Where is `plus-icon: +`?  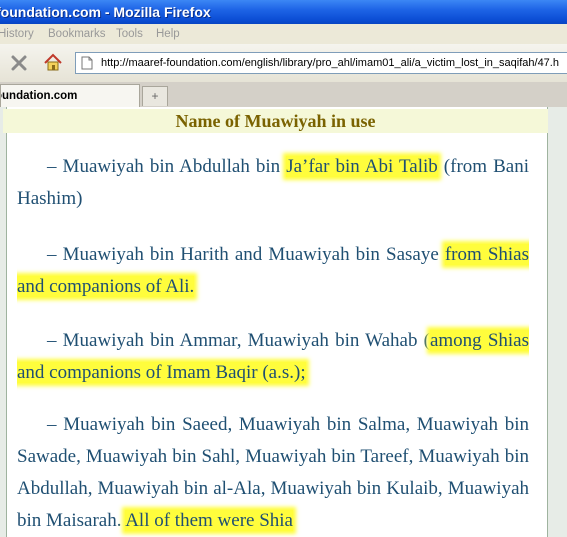
plus-icon: + is located at coordinates (155, 96).